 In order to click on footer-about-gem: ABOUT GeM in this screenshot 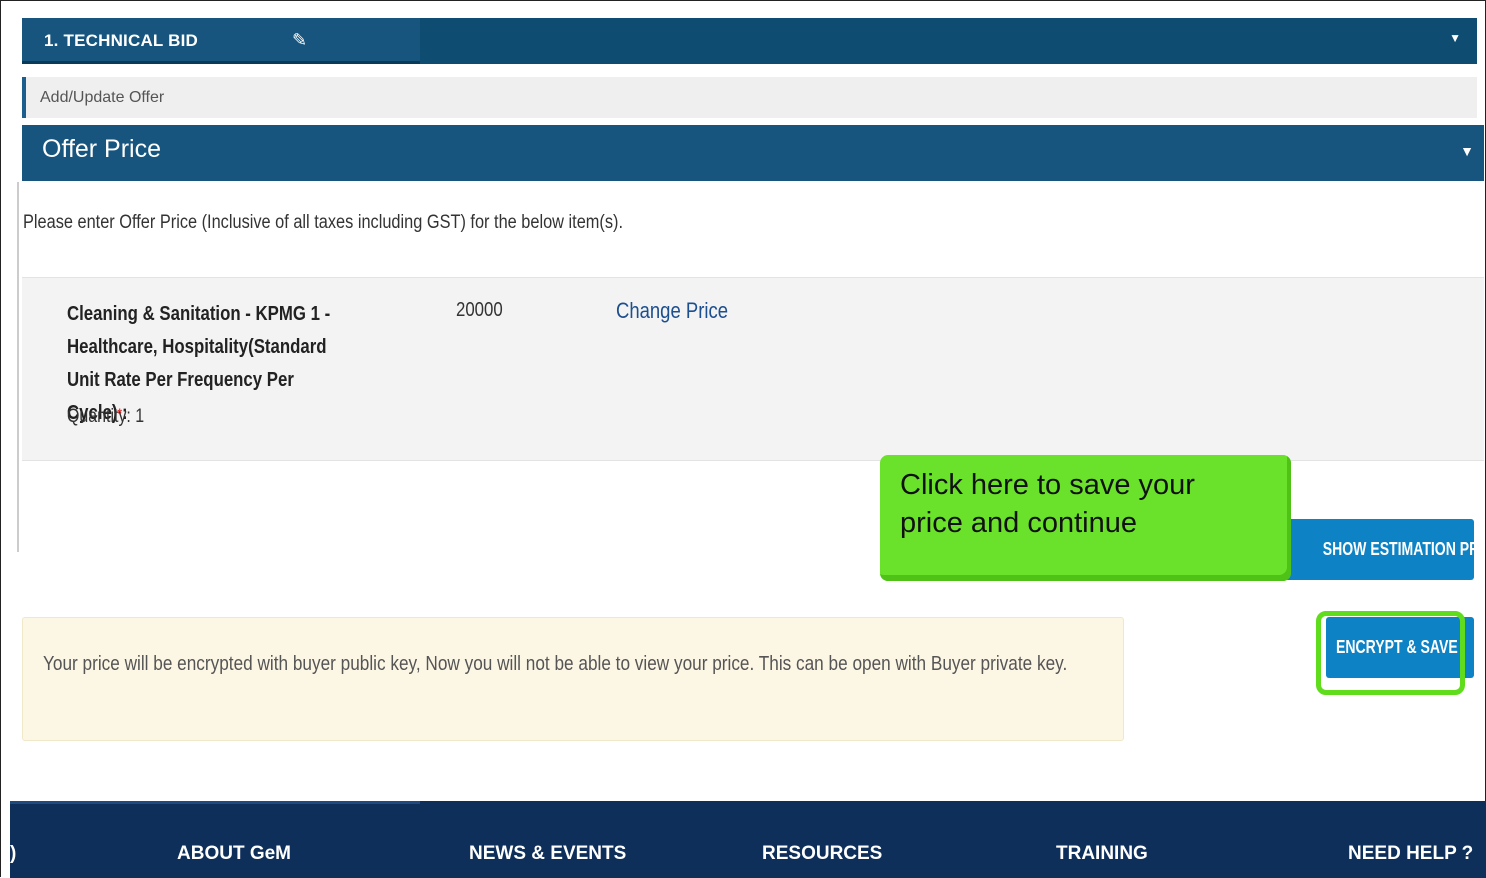, I will do `click(234, 854)`.